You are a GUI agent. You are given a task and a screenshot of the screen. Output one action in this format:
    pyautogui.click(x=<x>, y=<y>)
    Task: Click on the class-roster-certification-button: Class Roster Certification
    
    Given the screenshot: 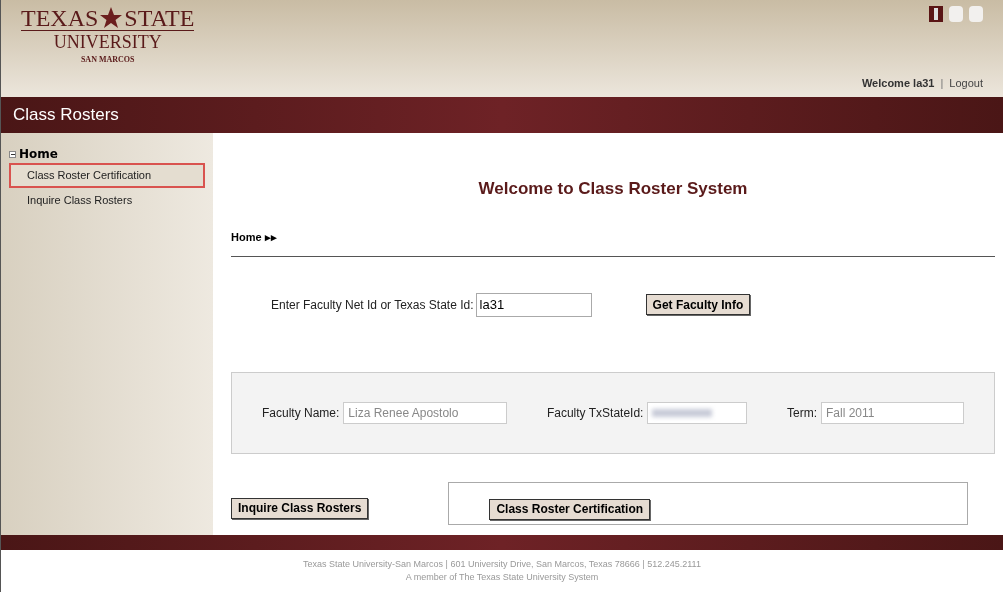 What is the action you would take?
    pyautogui.click(x=570, y=509)
    